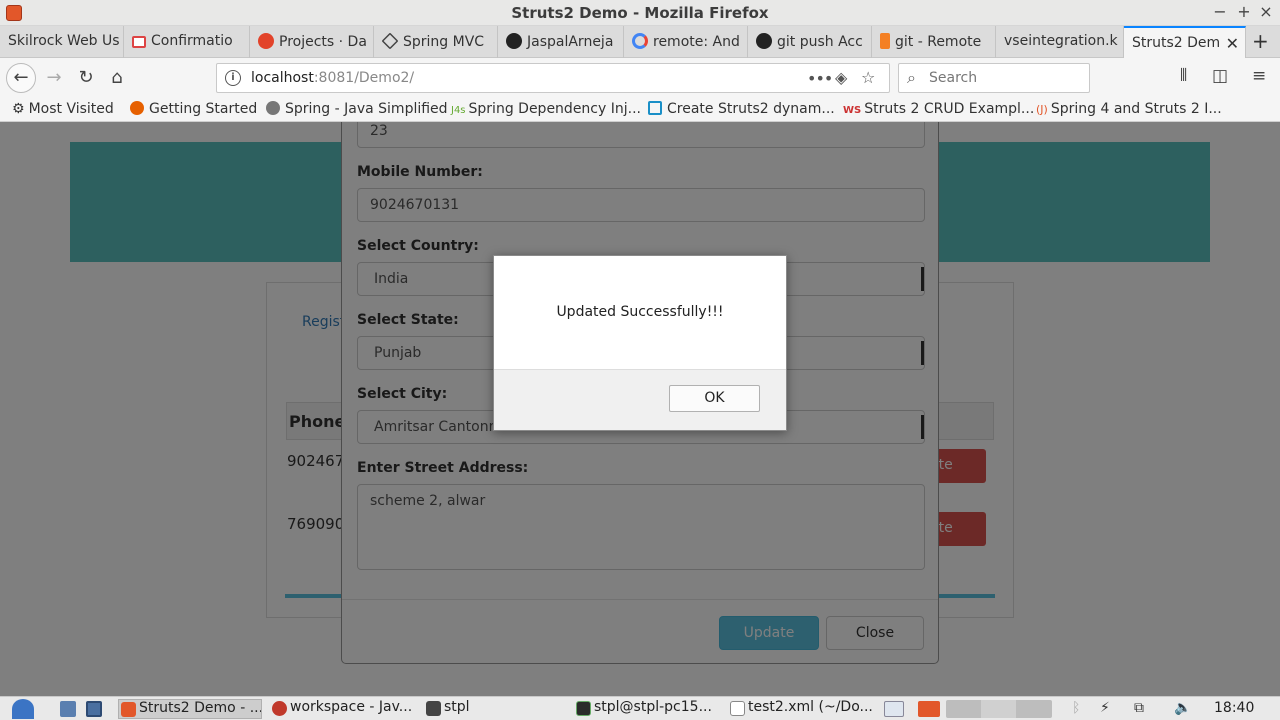  What do you see at coordinates (1220, 76) in the screenshot?
I see `sidebar-icon: ◫` at bounding box center [1220, 76].